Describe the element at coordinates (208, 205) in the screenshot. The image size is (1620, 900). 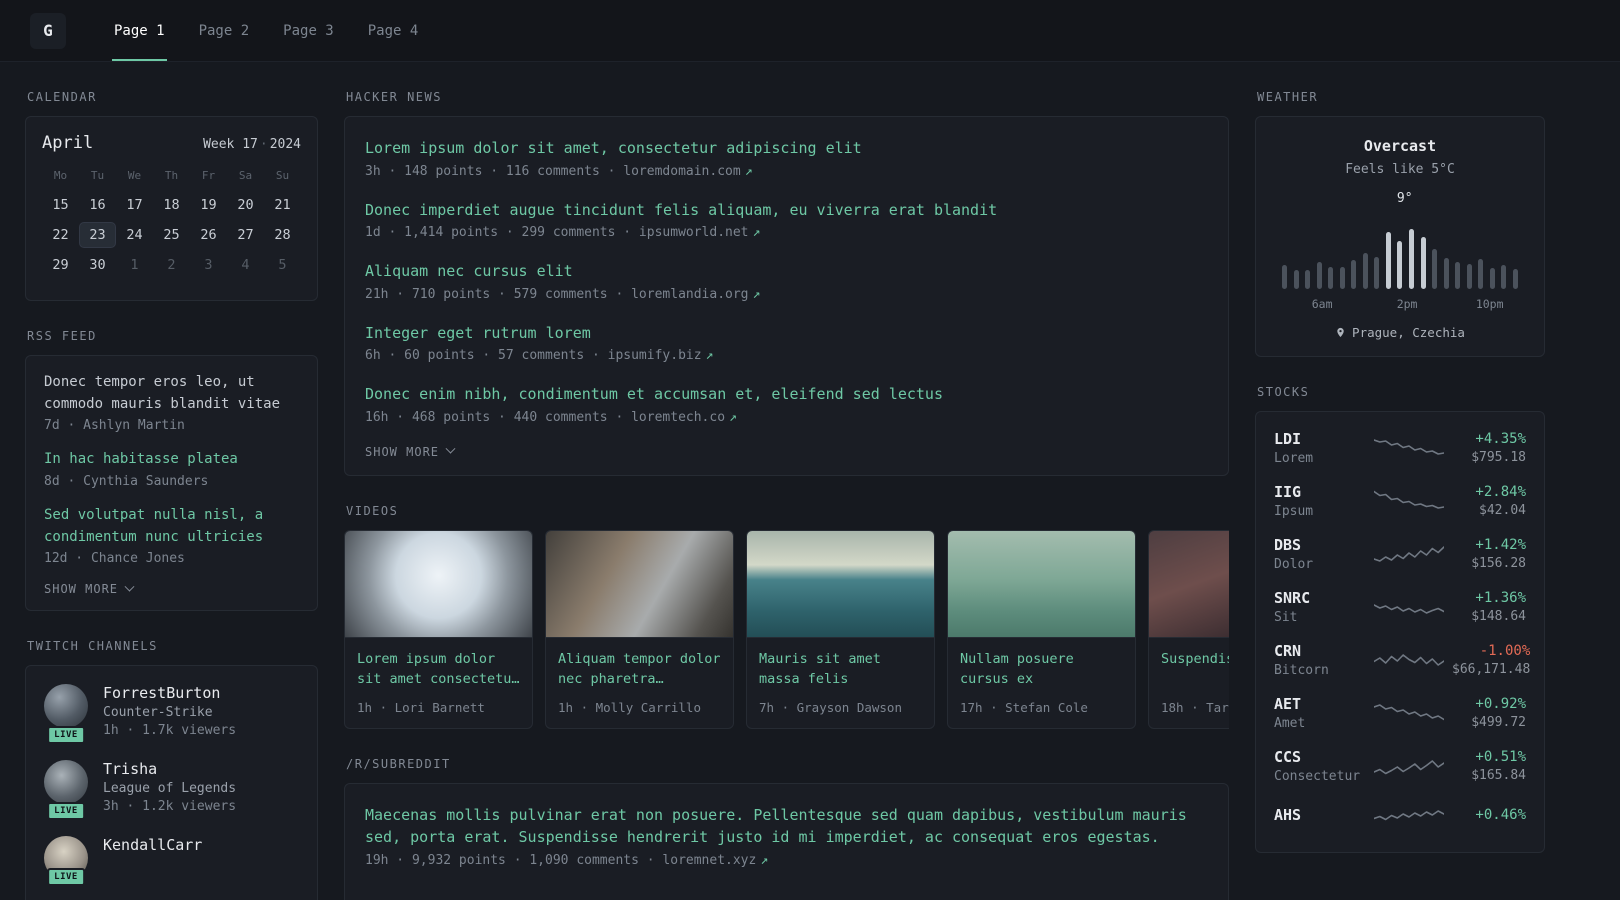
I see `calendar-day: 19` at that location.